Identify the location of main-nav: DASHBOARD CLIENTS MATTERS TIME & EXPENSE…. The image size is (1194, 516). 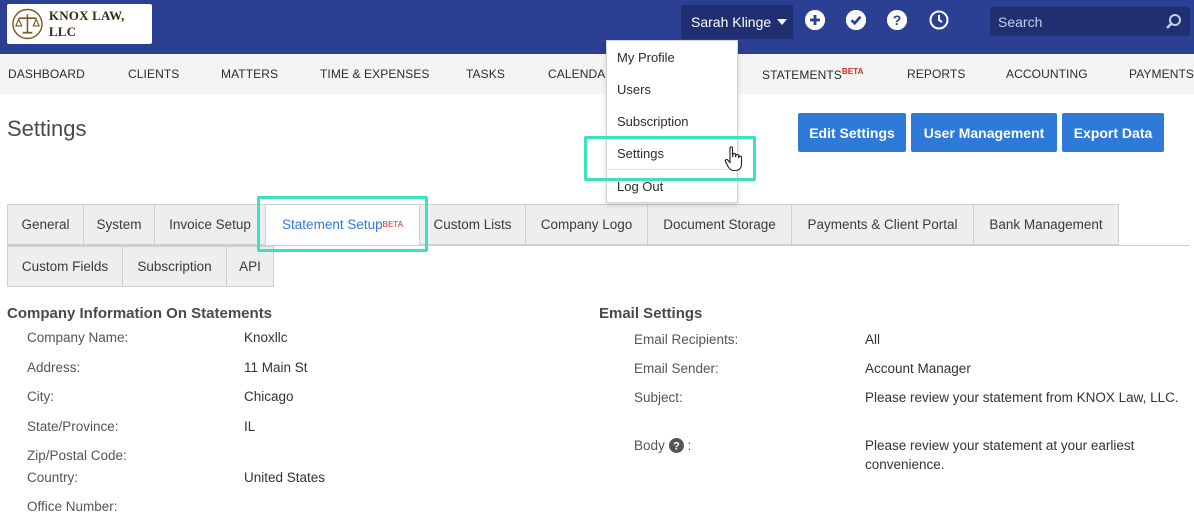
(597, 74).